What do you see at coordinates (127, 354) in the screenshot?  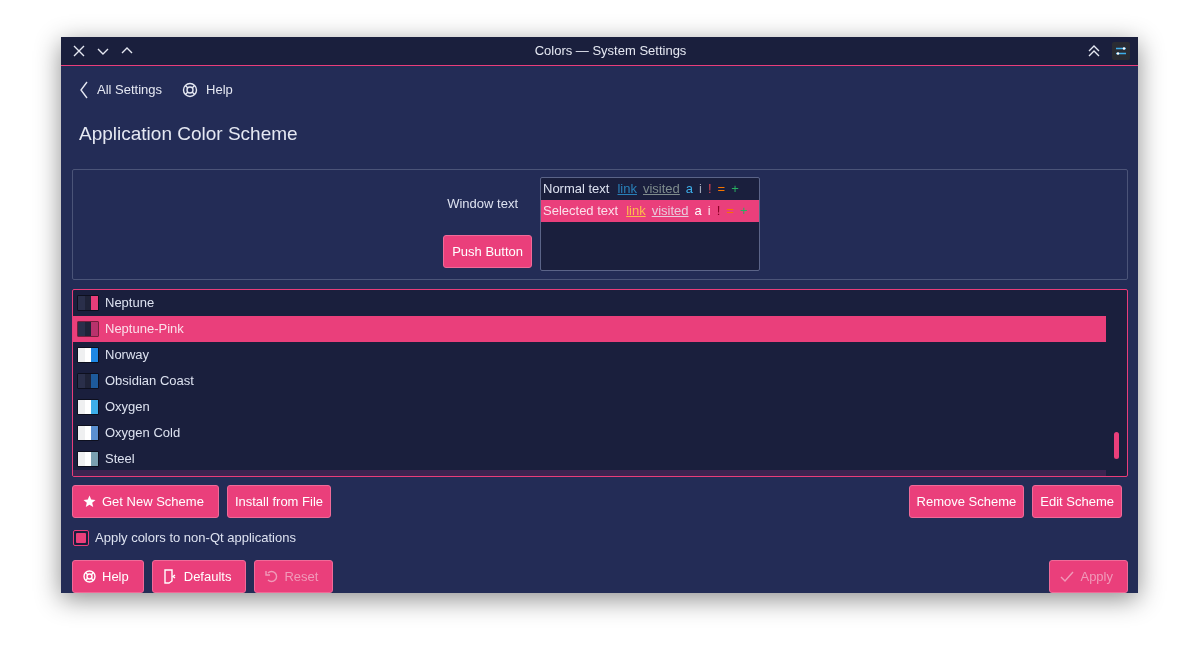 I see `scheme-item: Norway` at bounding box center [127, 354].